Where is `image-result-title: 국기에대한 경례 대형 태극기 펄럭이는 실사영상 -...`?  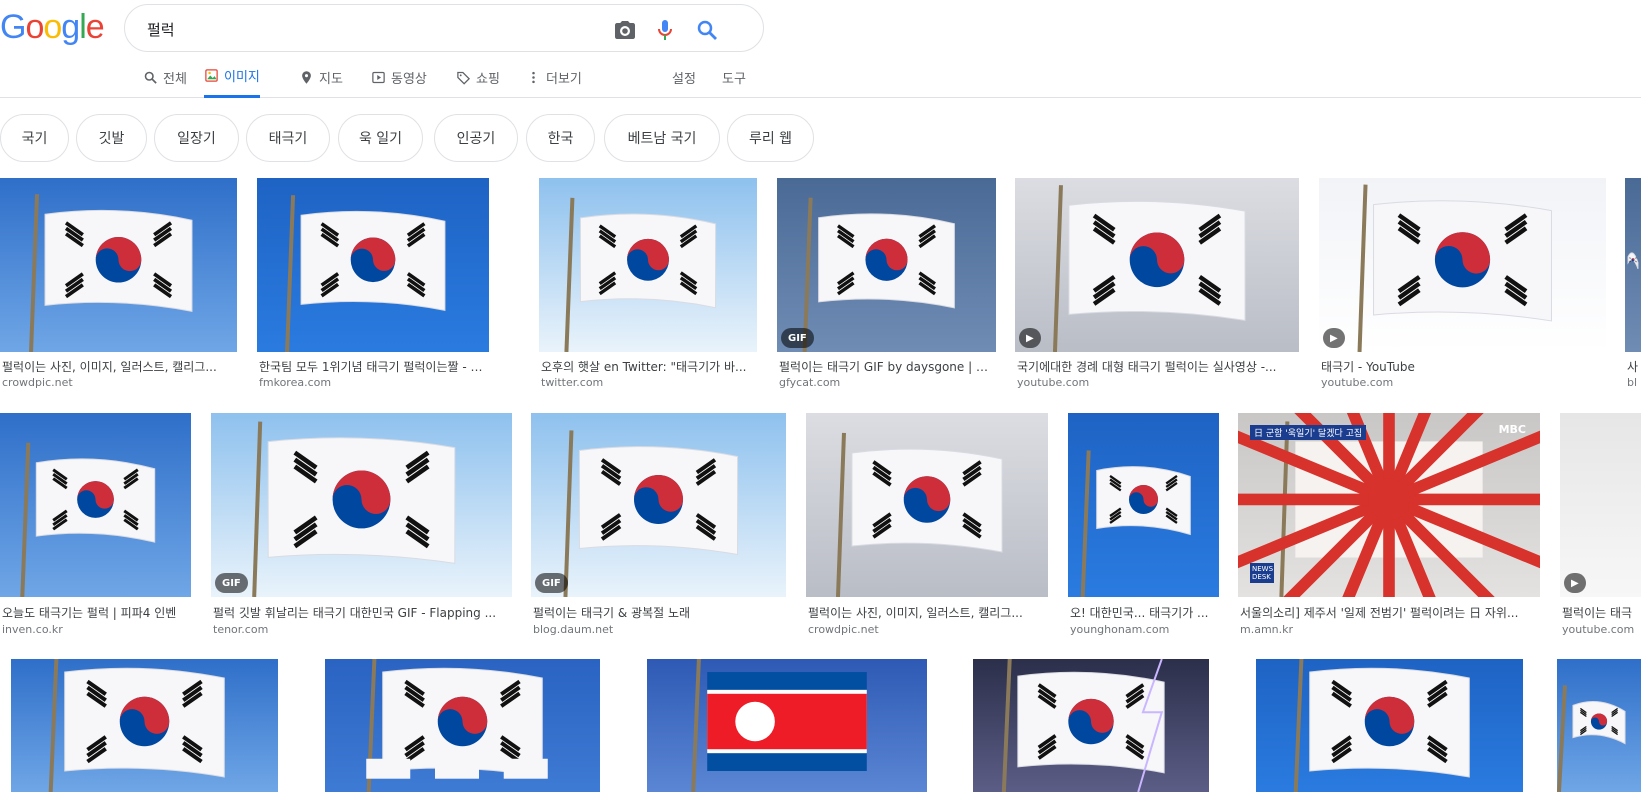 image-result-title: 국기에대한 경례 대형 태극기 펄럭이는 실사영상 -... is located at coordinates (1157, 366).